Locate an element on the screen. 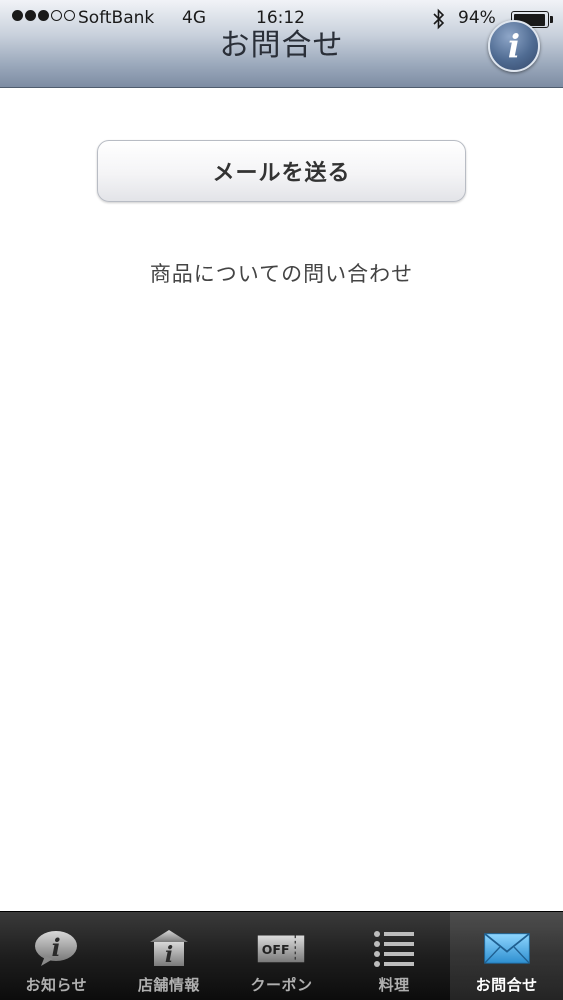 The height and width of the screenshot is (1000, 563). store-icon: i is located at coordinates (169, 948).